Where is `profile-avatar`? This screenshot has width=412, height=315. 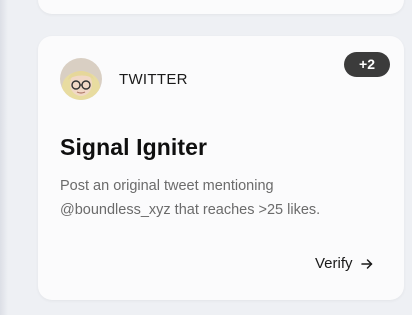
profile-avatar is located at coordinates (81, 79).